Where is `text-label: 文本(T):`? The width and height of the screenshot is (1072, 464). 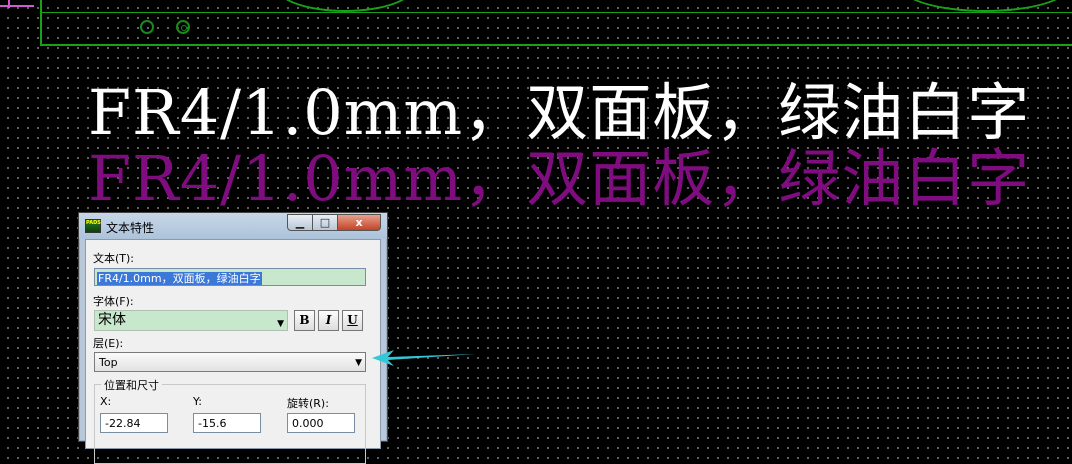 text-label: 文本(T): is located at coordinates (114, 258).